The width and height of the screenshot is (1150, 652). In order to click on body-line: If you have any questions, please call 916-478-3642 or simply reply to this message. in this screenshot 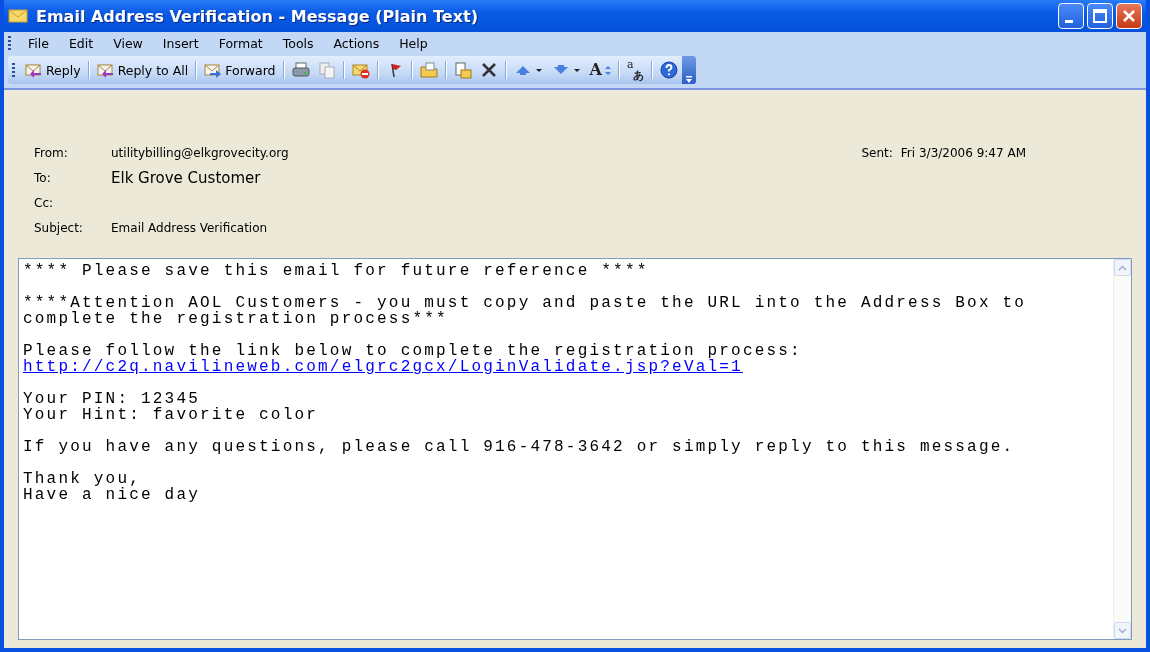, I will do `click(519, 447)`.